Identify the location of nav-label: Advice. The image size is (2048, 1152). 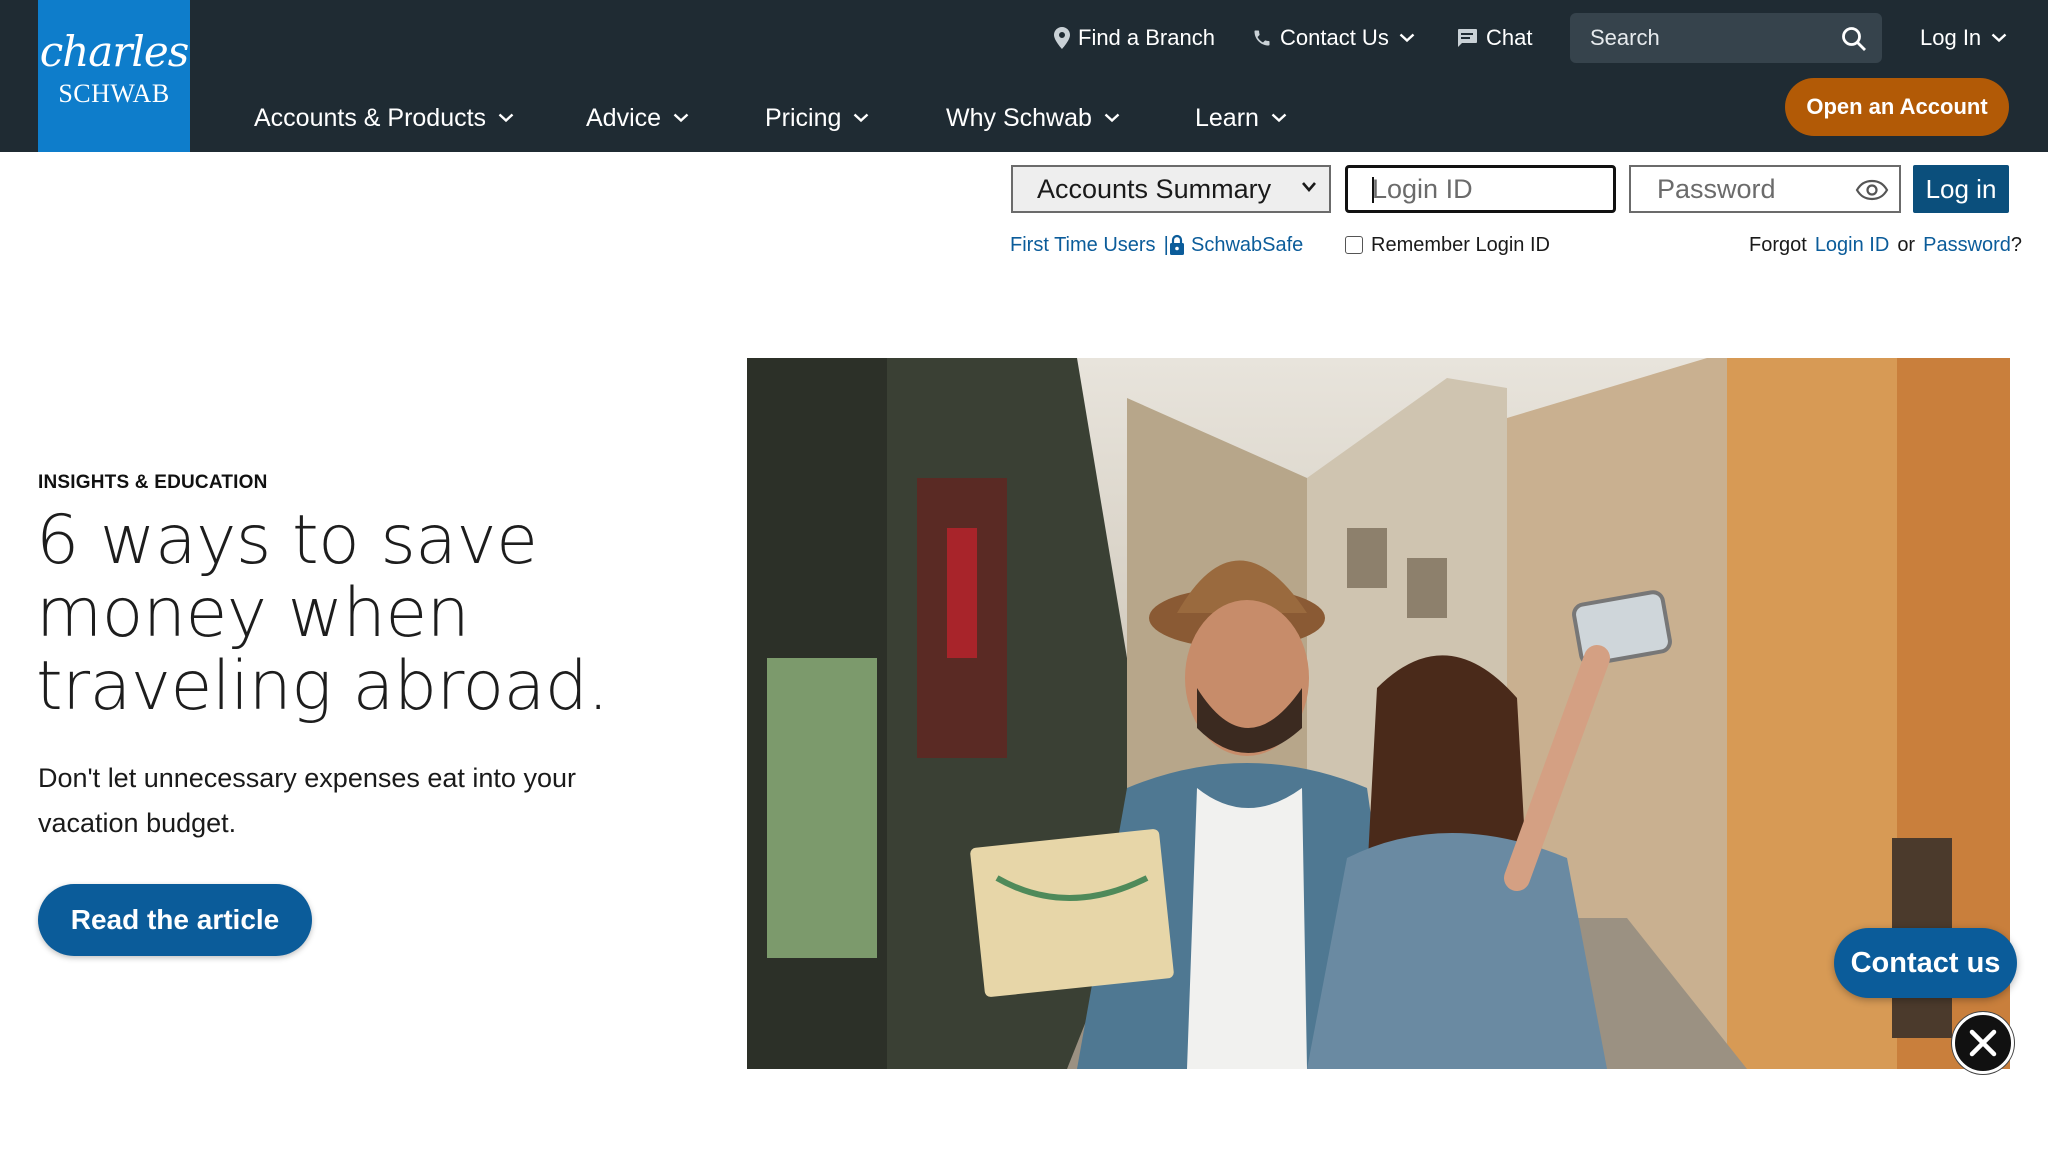
(624, 117).